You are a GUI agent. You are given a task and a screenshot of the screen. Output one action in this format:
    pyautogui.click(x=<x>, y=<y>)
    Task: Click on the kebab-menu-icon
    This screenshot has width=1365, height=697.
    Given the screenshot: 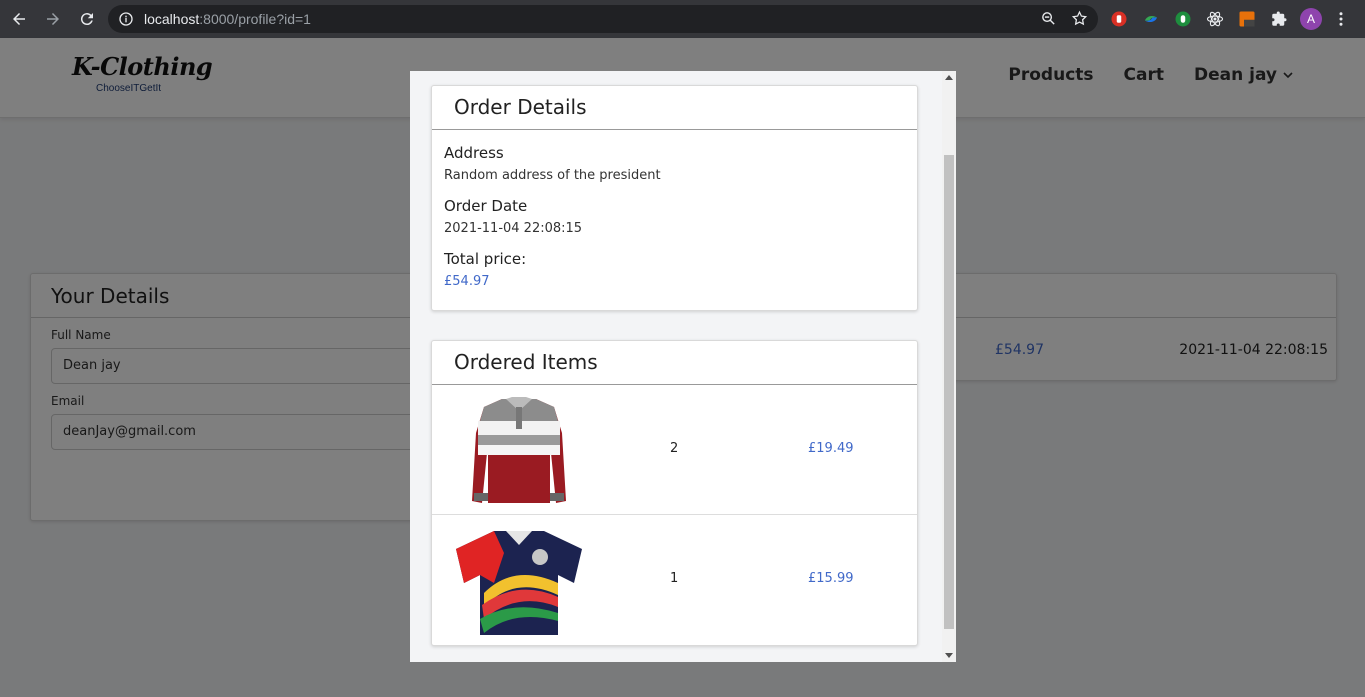 What is the action you would take?
    pyautogui.click(x=1341, y=19)
    